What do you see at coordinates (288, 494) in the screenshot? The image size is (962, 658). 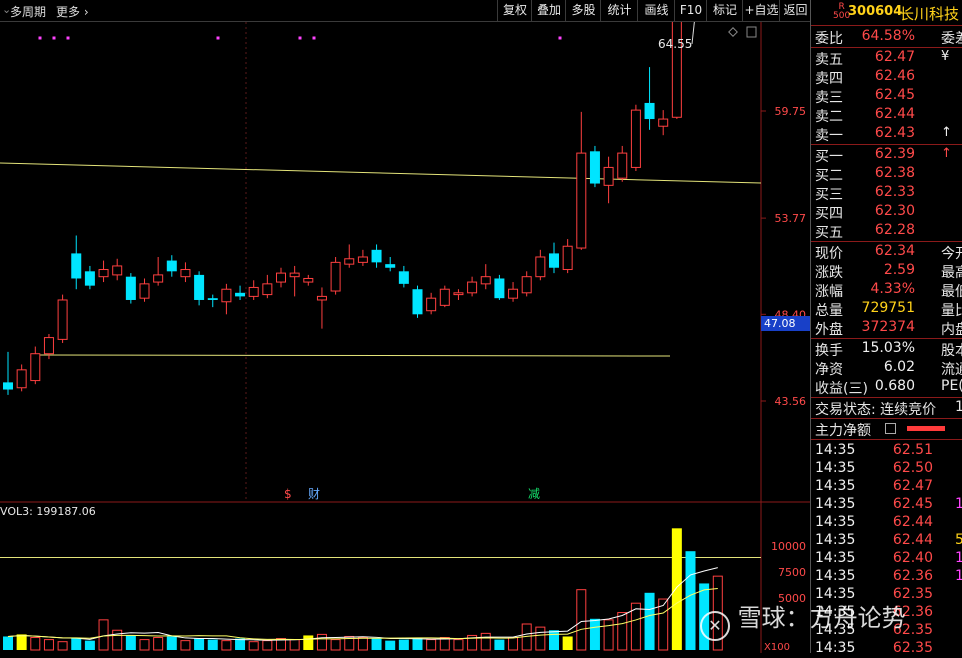 I see `event-marker: $` at bounding box center [288, 494].